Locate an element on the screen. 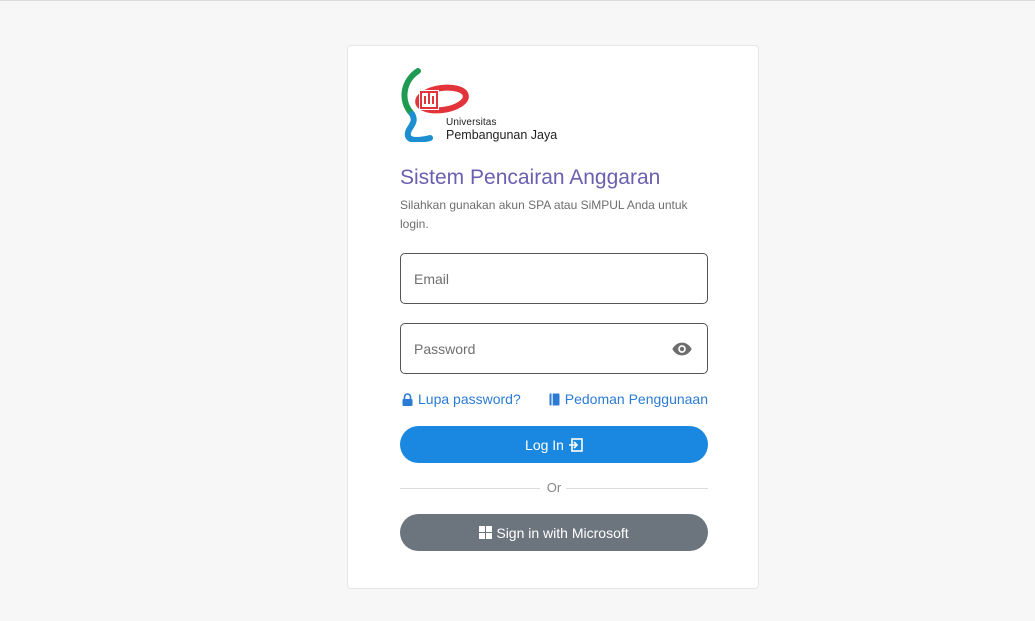 The image size is (1035, 621). book-icon is located at coordinates (554, 399).